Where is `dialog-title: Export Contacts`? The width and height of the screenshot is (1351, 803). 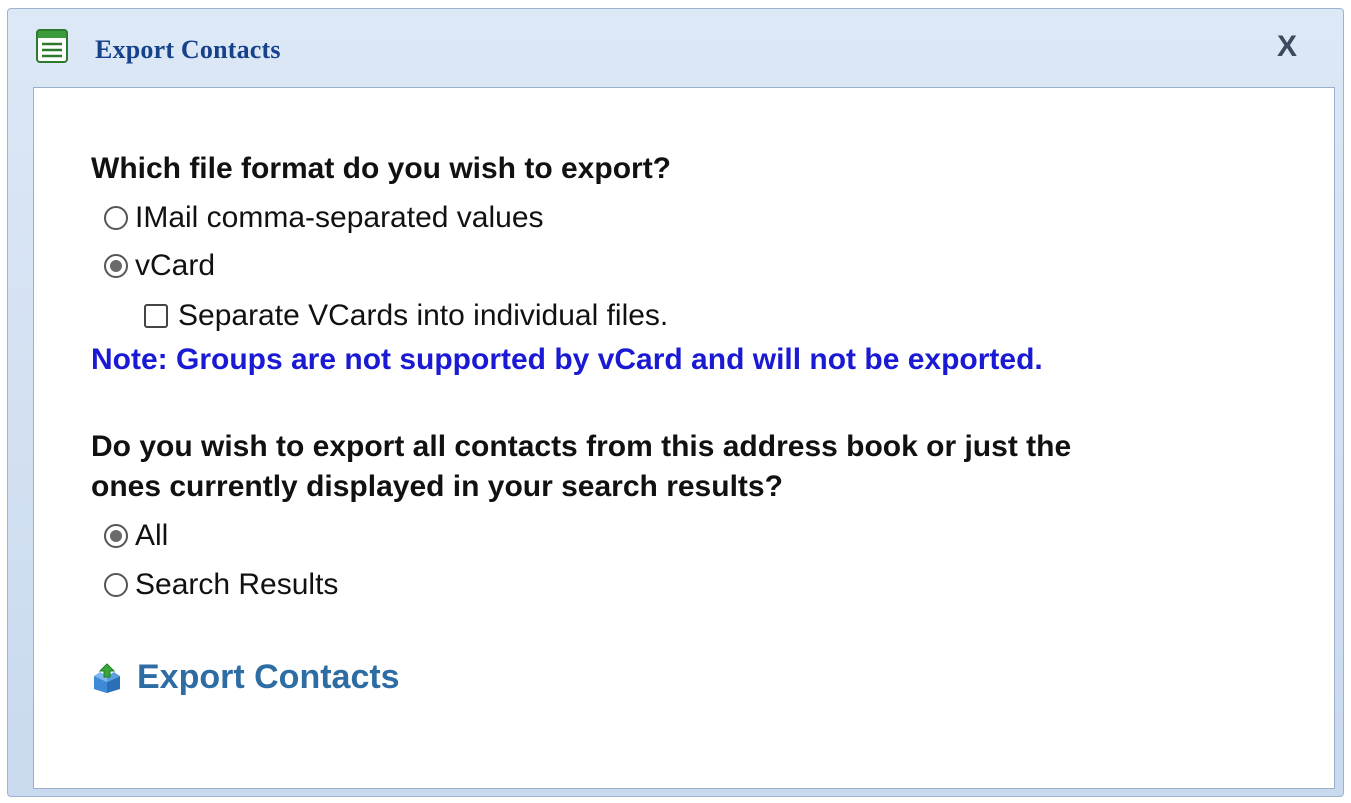 dialog-title: Export Contacts is located at coordinates (188, 49).